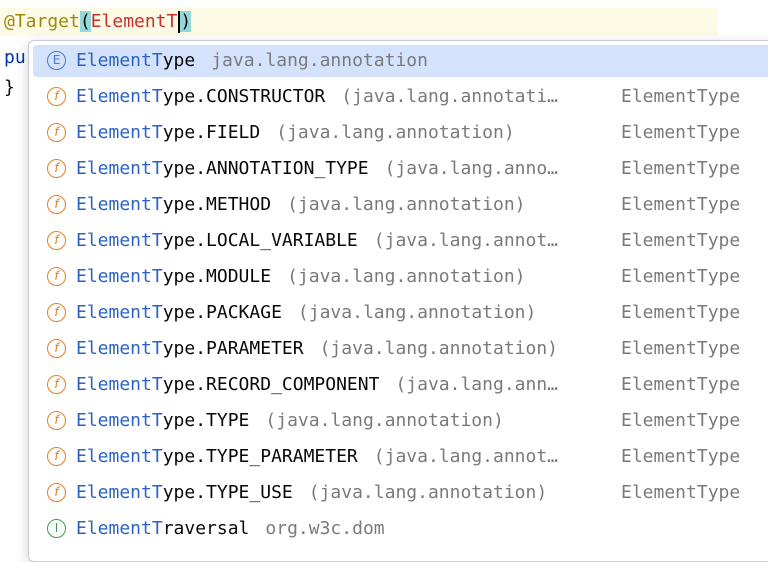  I want to click on completion-item-name: ype.RECORD_COMPONENT, so click(271, 384).